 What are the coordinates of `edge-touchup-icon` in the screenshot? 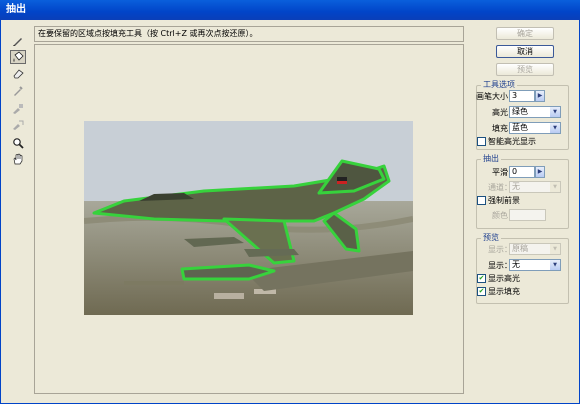 It's located at (18, 125).